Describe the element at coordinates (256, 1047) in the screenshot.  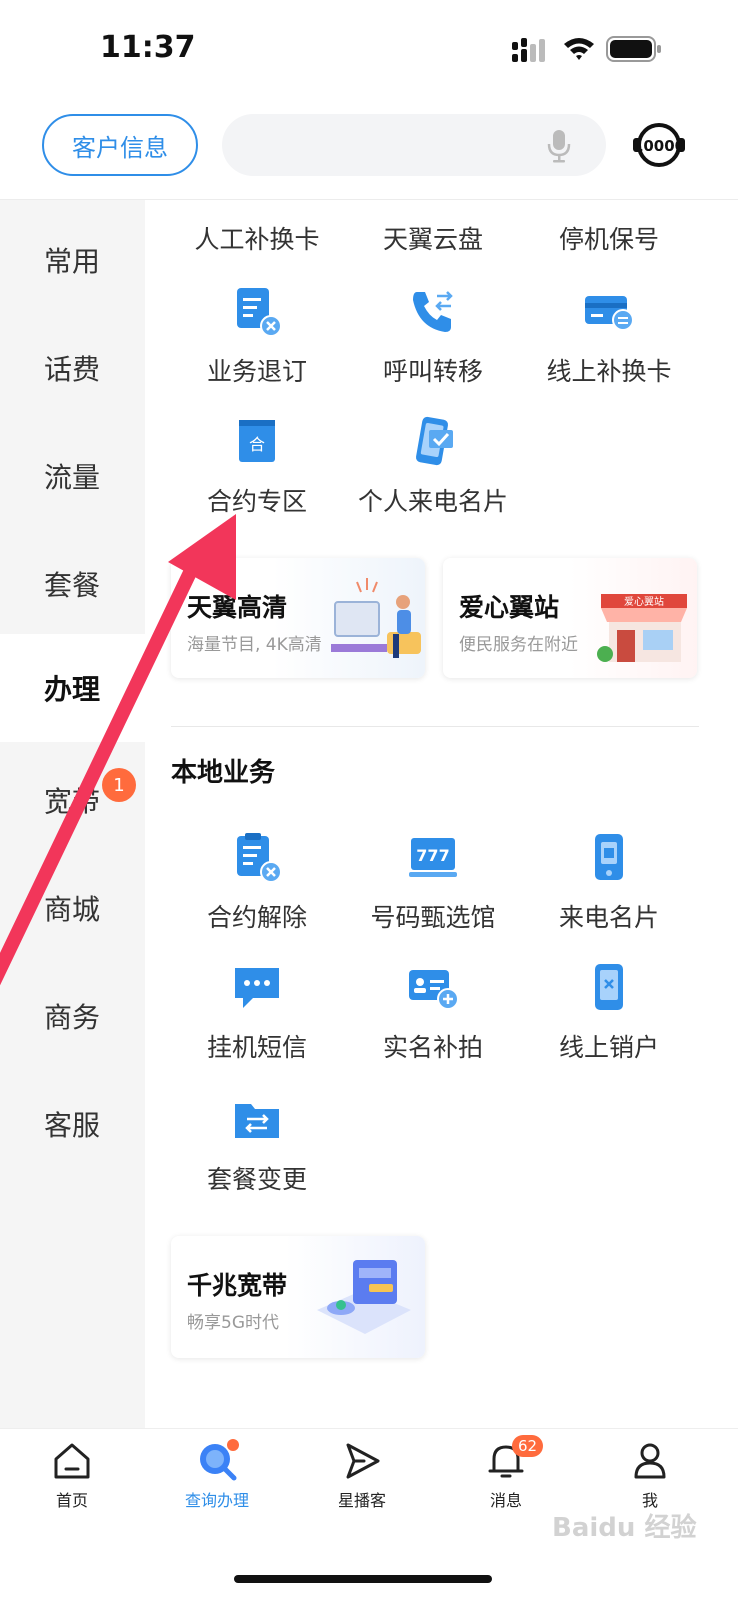
I see `service-label: 挂机短信` at that location.